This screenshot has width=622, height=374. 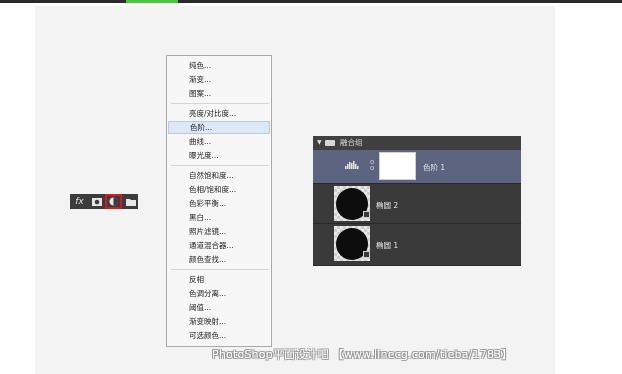 I want to click on adjustment-layer-row: oo 色阶 1, so click(x=417, y=167).